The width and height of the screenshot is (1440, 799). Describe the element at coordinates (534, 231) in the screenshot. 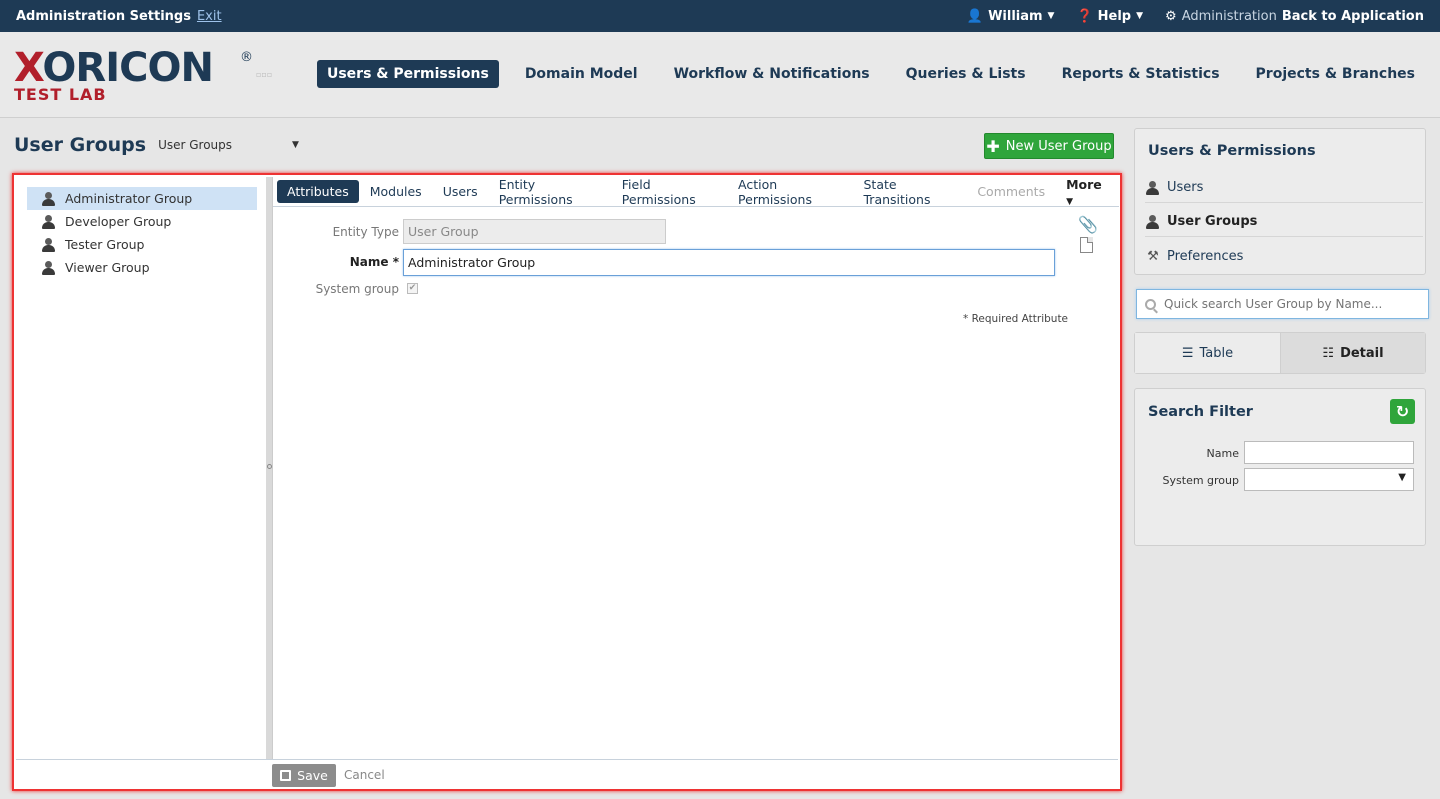

I see `entity-type-field: User Group` at that location.